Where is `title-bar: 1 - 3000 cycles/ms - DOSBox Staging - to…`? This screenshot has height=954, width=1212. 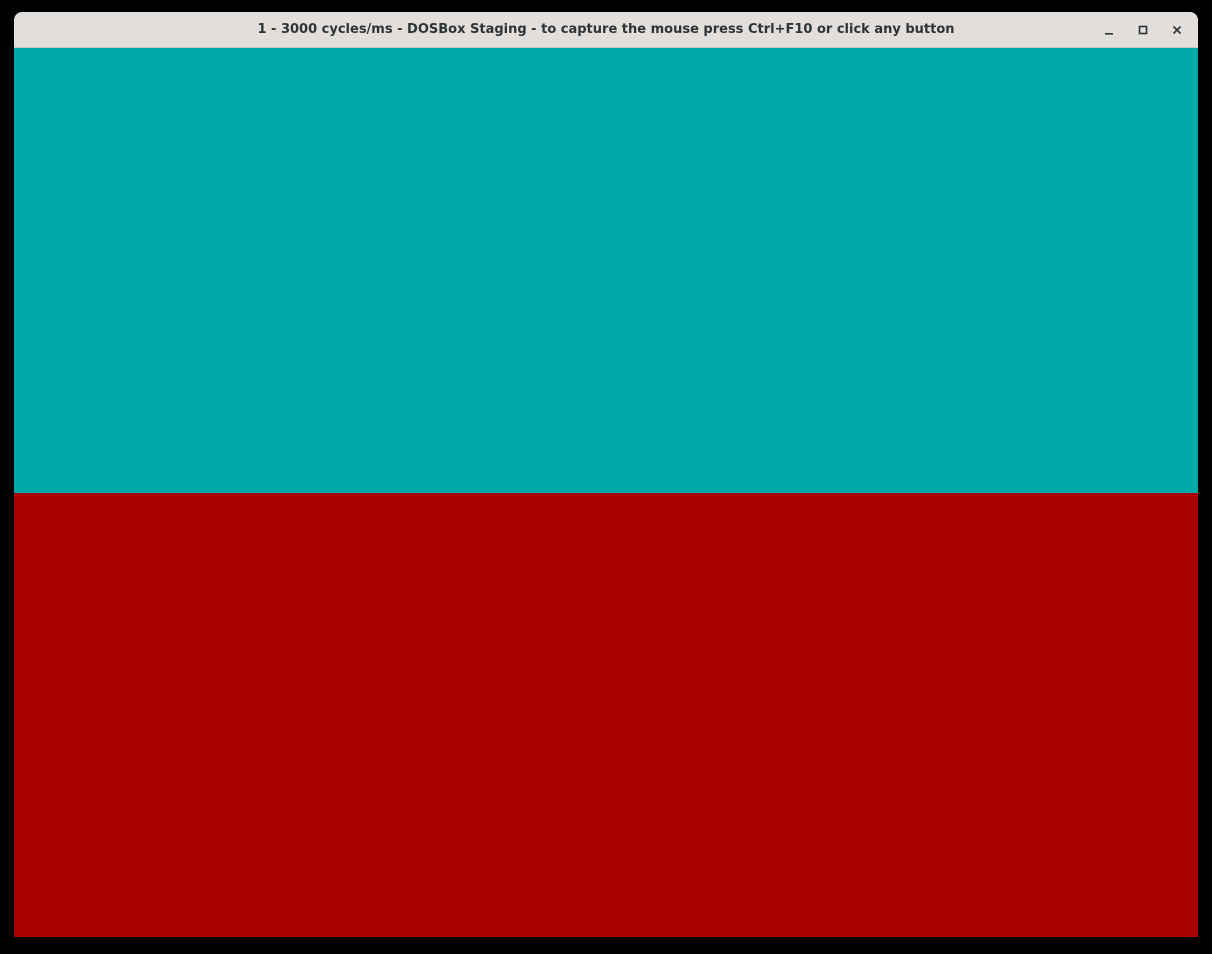
title-bar: 1 - 3000 cycles/ms - DOSBox Staging - to… is located at coordinates (606, 30).